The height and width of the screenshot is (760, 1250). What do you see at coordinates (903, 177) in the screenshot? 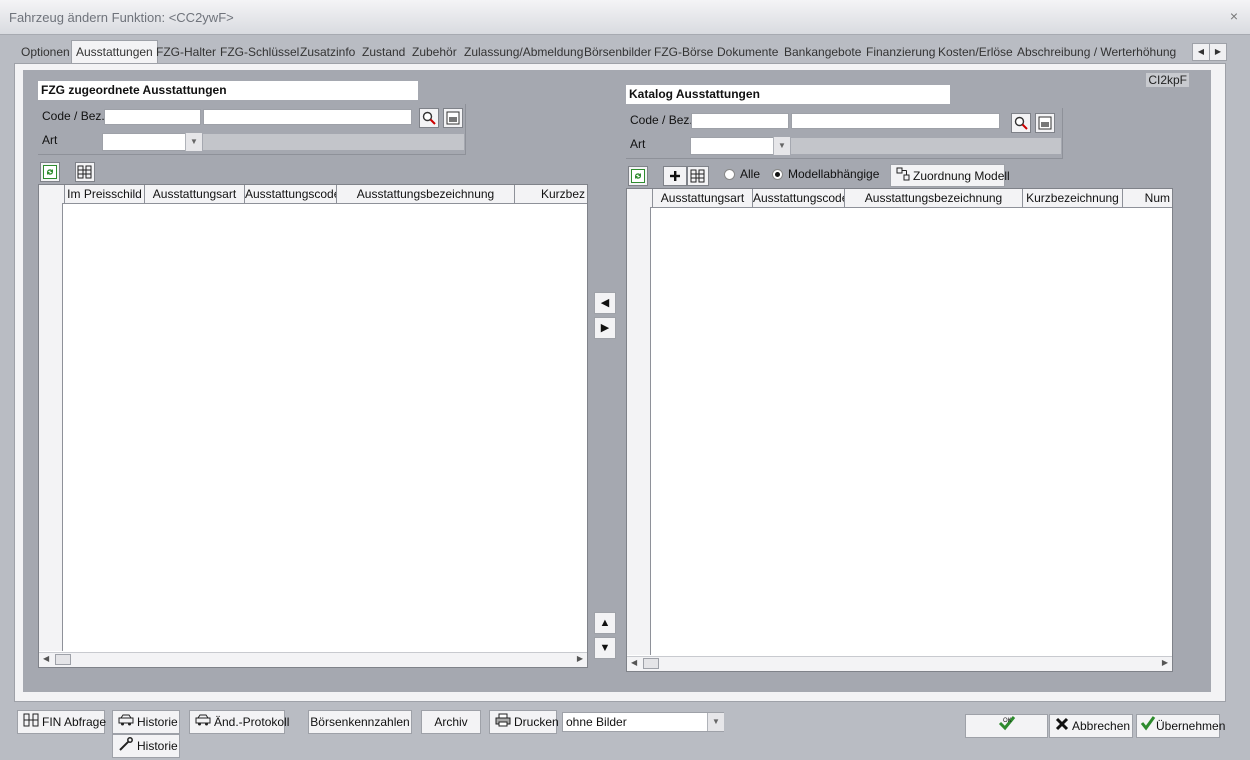
I see `zuordnung-modell-icon` at bounding box center [903, 177].